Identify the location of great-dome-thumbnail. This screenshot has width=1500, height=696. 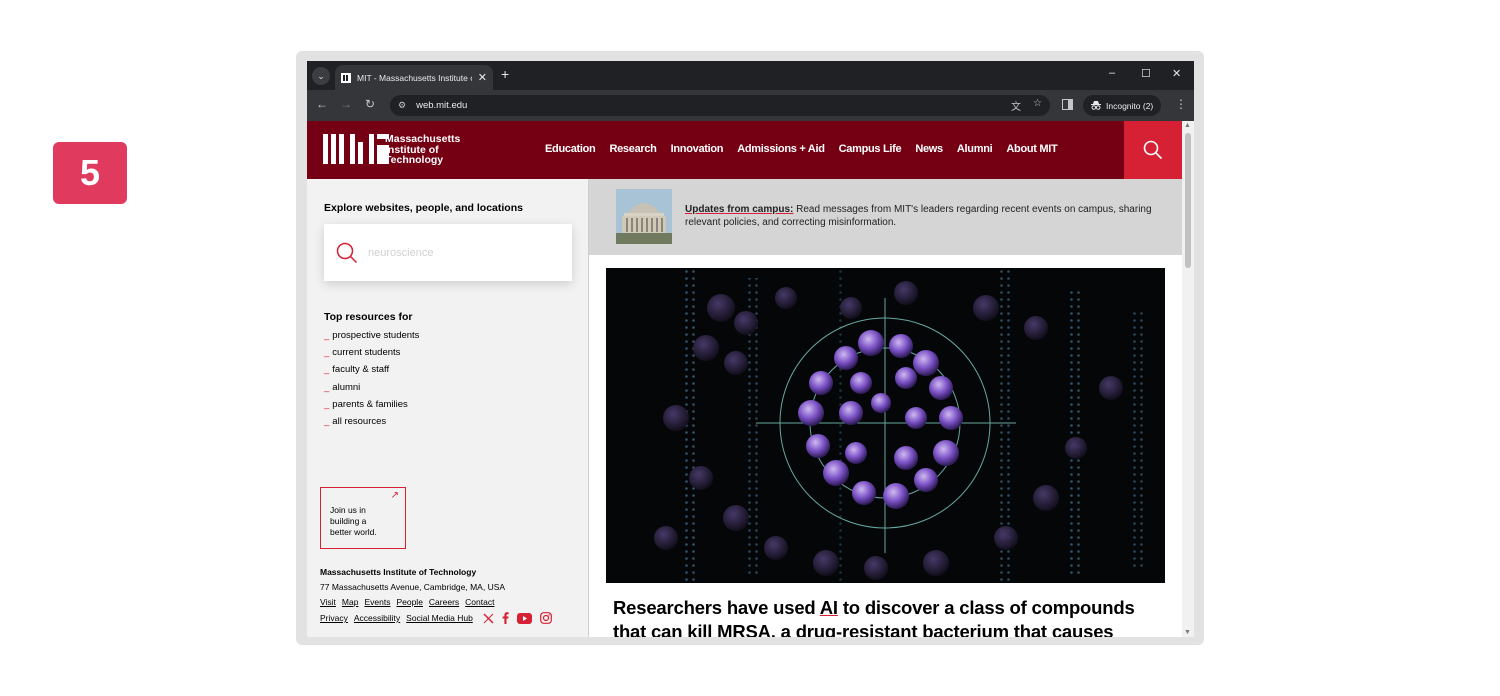
(644, 216).